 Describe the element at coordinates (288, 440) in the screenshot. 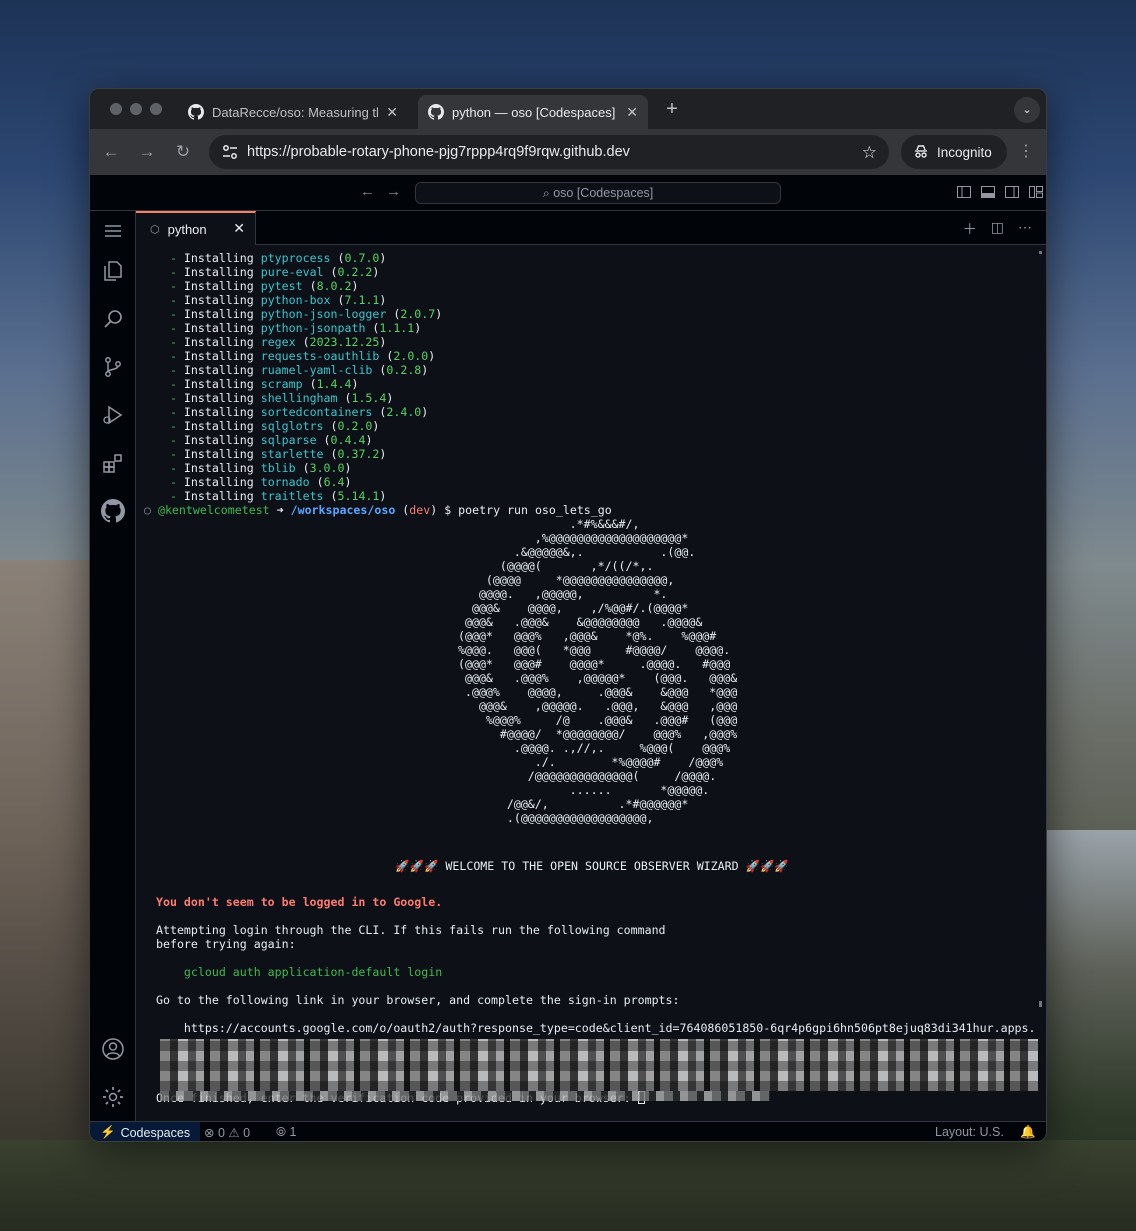

I see `package-name: sqlparse` at that location.